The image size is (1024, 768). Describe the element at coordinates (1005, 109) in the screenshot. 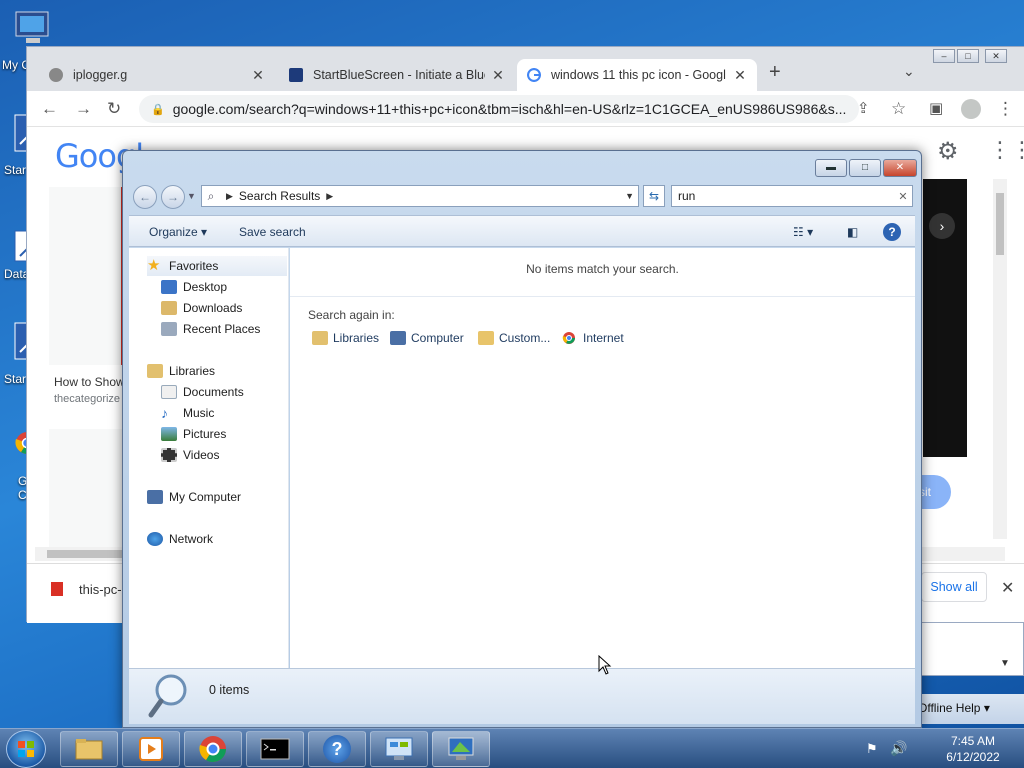

I see `menu-dots-icon: ⋮` at that location.